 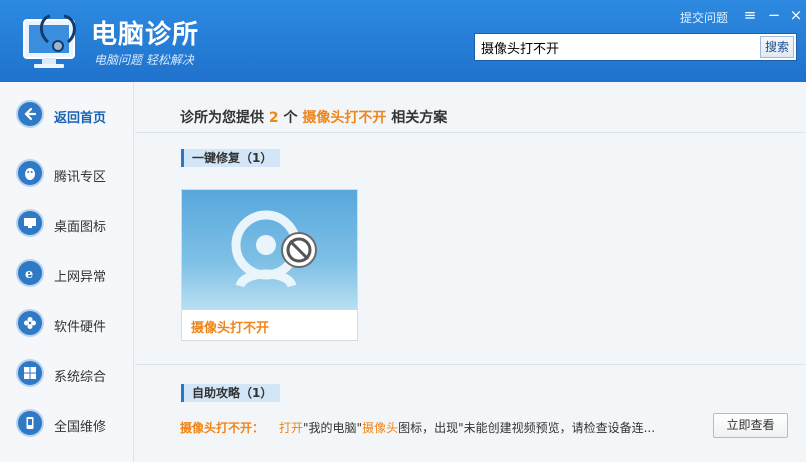 I want to click on search-box: 搜索, so click(x=635, y=47).